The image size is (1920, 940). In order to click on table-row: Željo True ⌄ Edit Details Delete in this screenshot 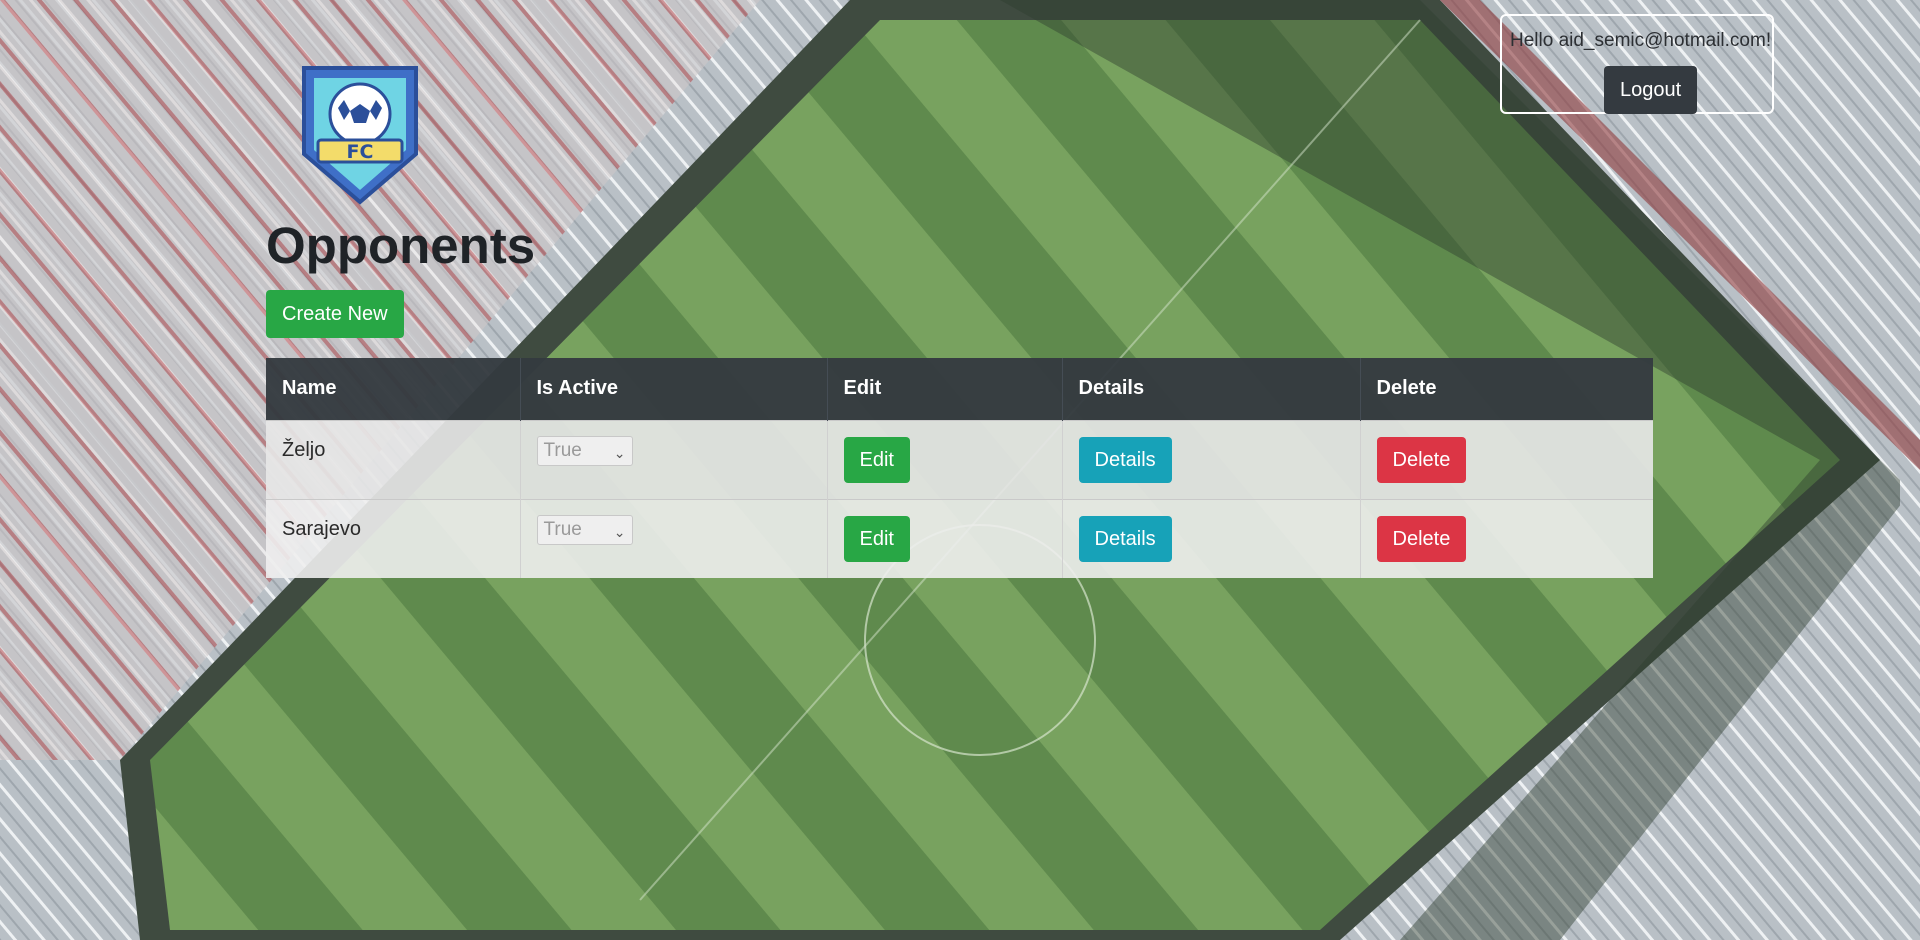, I will do `click(959, 459)`.